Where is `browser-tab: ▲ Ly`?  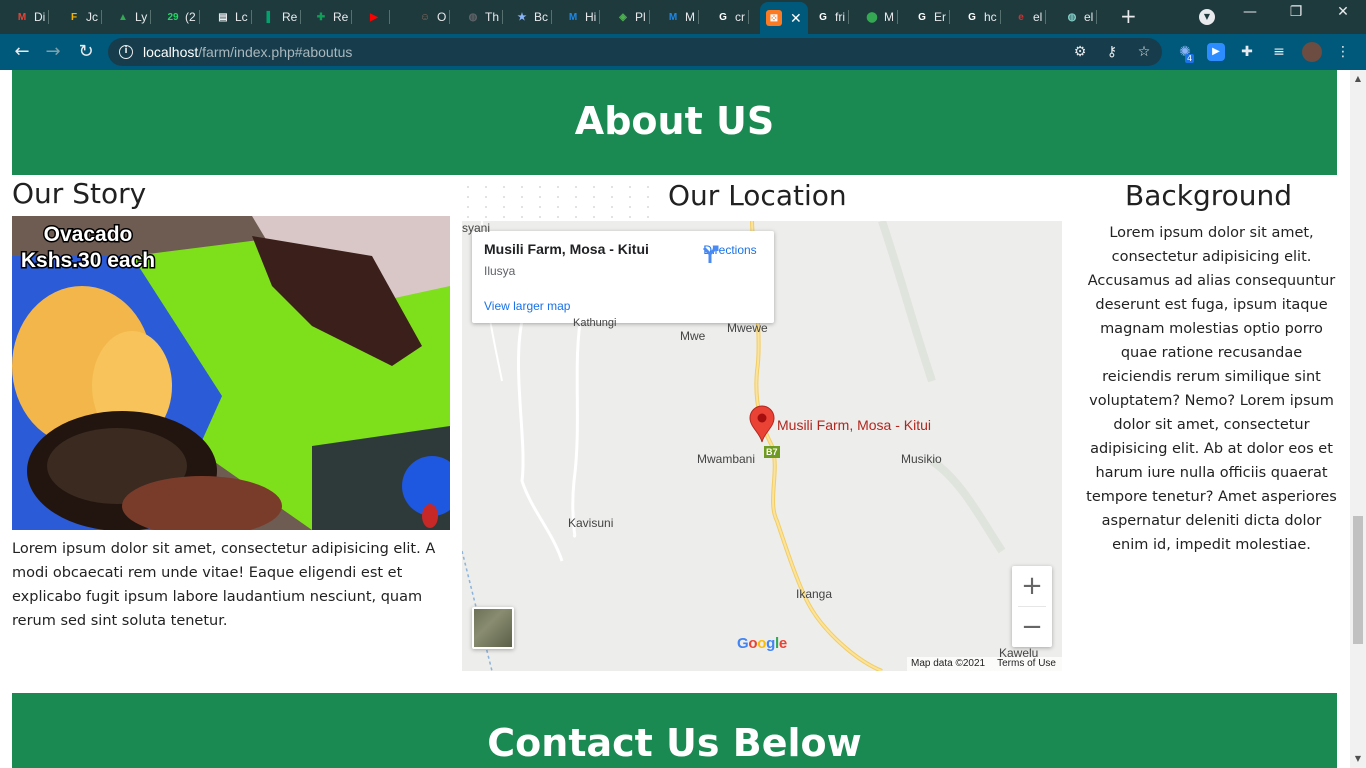
browser-tab: ▲ Ly is located at coordinates (133, 17).